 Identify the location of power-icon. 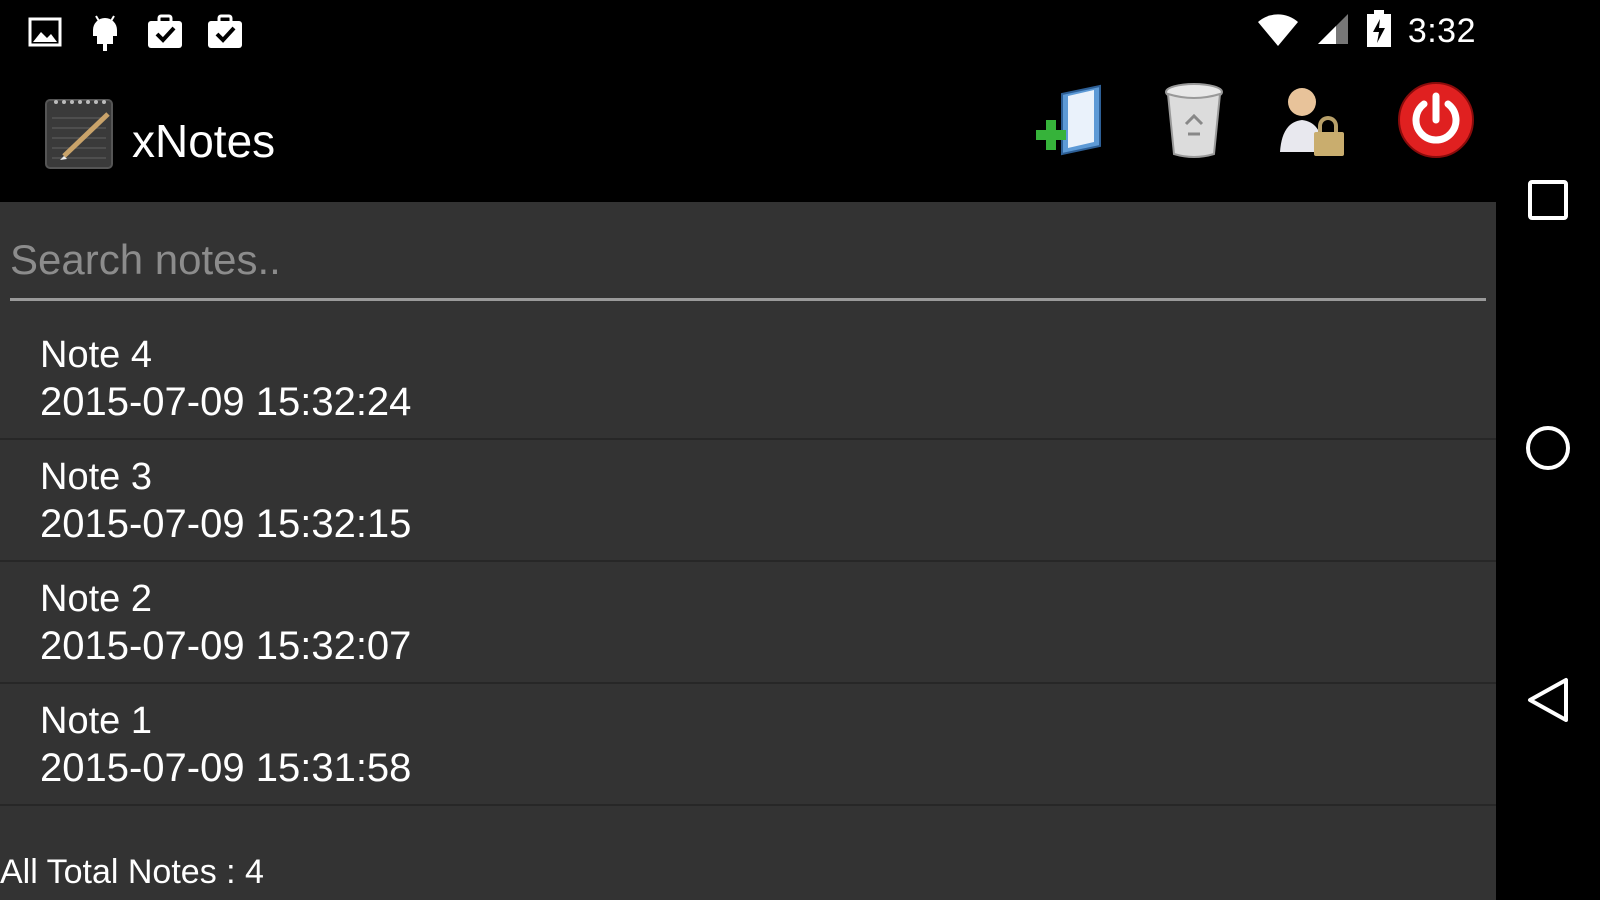
(1436, 122).